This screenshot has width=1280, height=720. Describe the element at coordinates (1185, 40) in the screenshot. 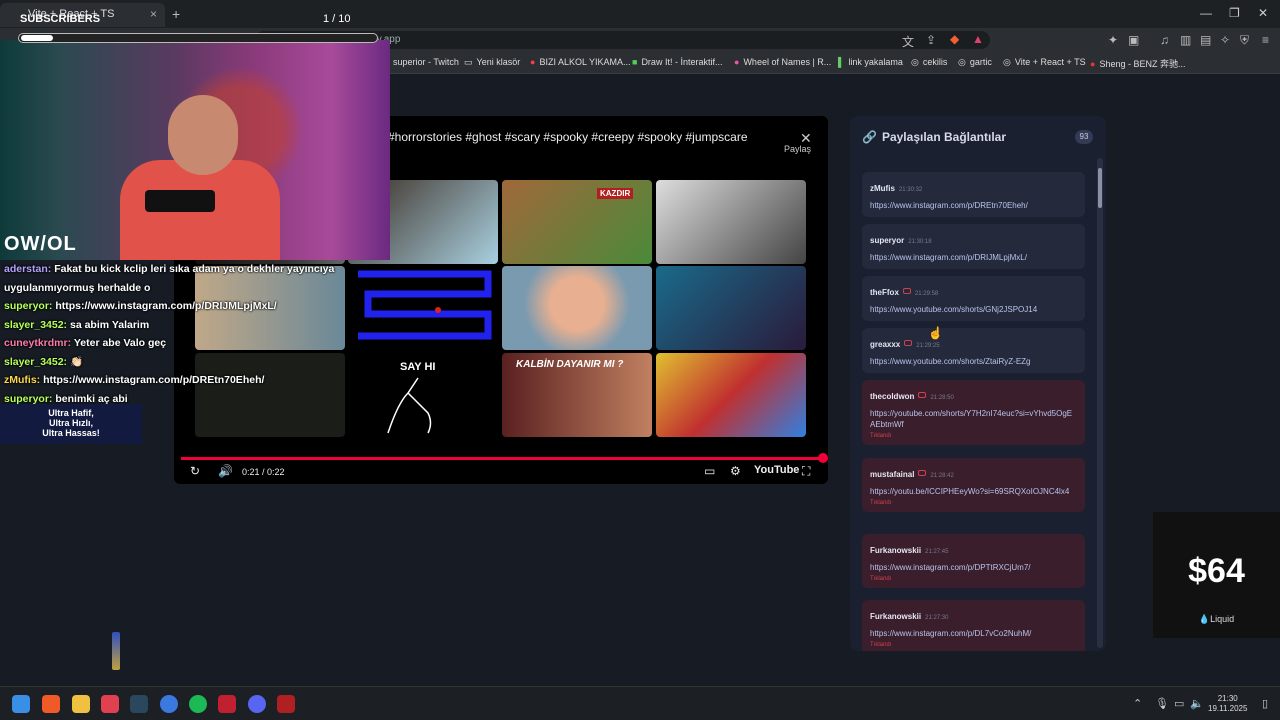

I see `sidebar-icon: ▥` at that location.